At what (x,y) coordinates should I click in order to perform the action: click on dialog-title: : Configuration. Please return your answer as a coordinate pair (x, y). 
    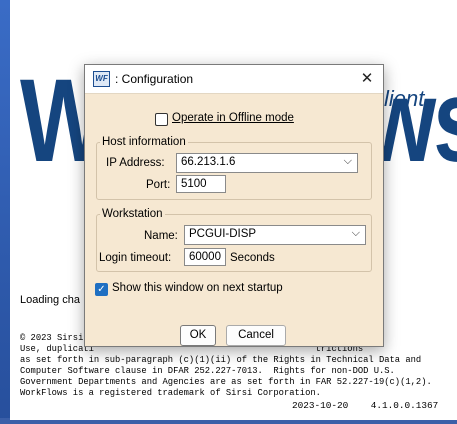
    Looking at the image, I should click on (154, 79).